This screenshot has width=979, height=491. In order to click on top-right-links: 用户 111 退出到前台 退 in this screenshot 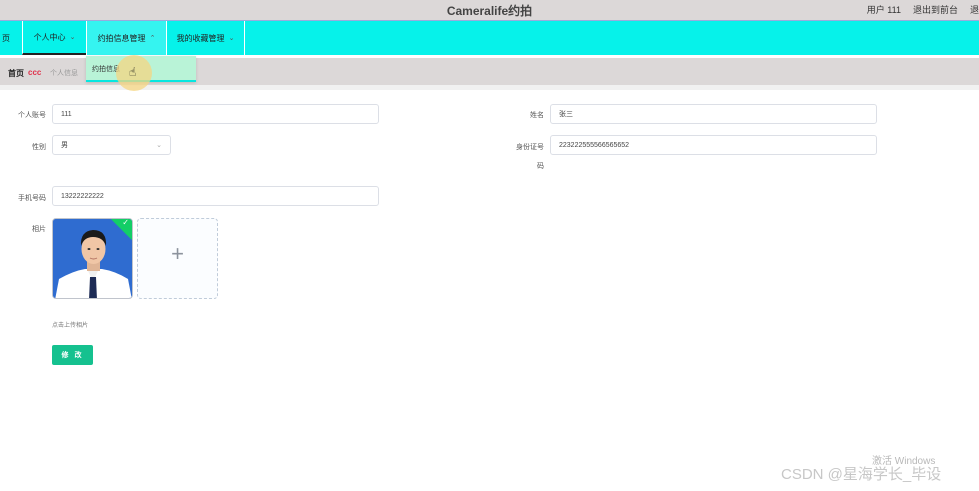, I will do `click(923, 9)`.